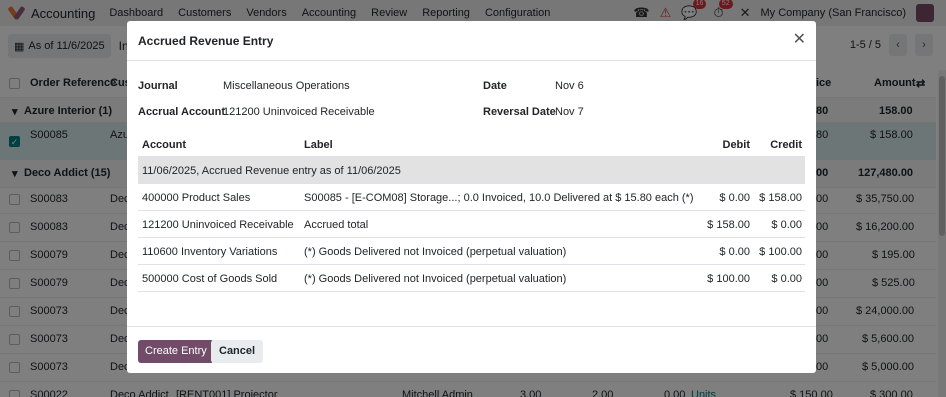  I want to click on col-label: Label, so click(318, 145).